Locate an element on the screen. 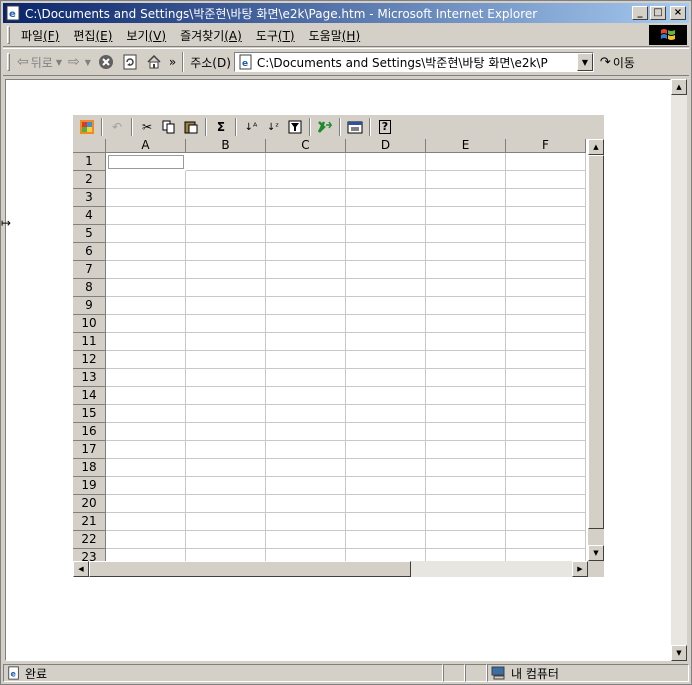 Image resolution: width=692 pixels, height=685 pixels. refresh-button is located at coordinates (130, 62).